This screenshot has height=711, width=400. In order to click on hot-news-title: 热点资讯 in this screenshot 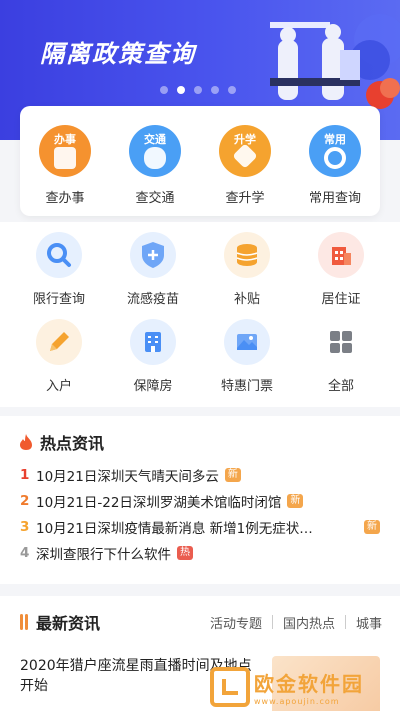, I will do `click(72, 443)`.